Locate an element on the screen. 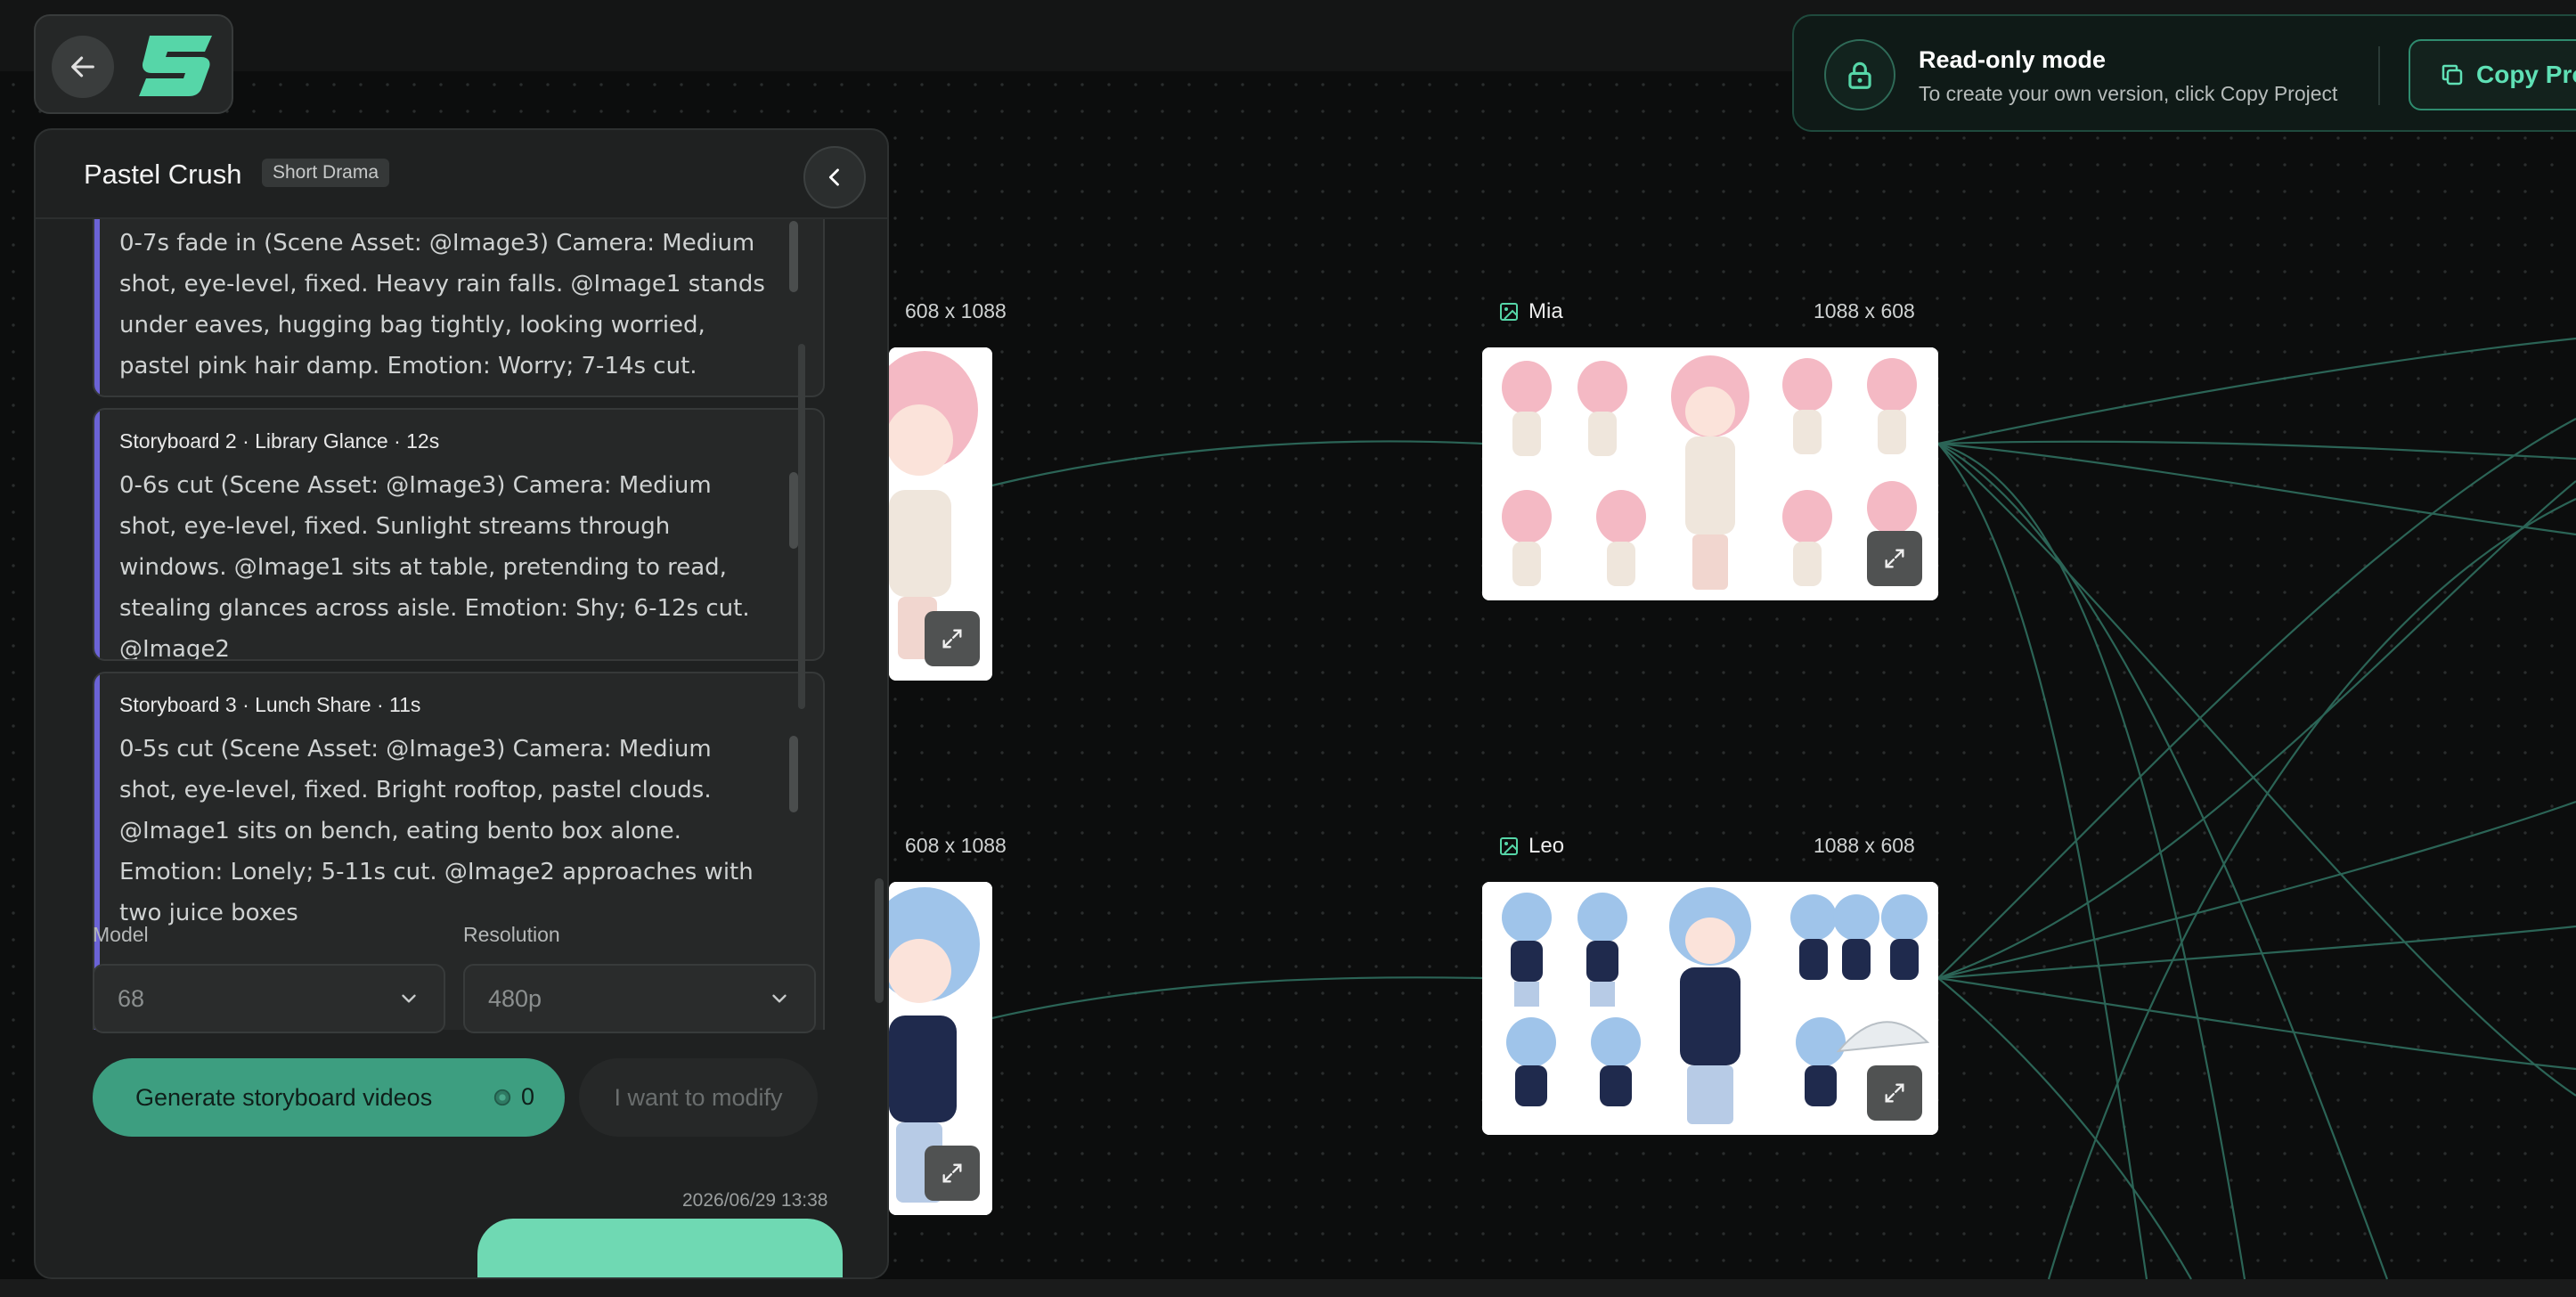  resolution-value: 480p is located at coordinates (515, 998).